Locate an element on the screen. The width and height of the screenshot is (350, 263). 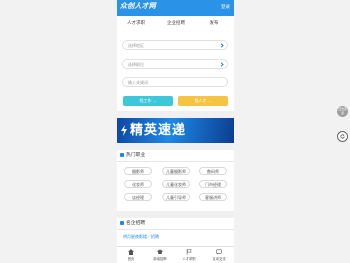
tab-job-seeking: 人才求职 is located at coordinates (136, 22).